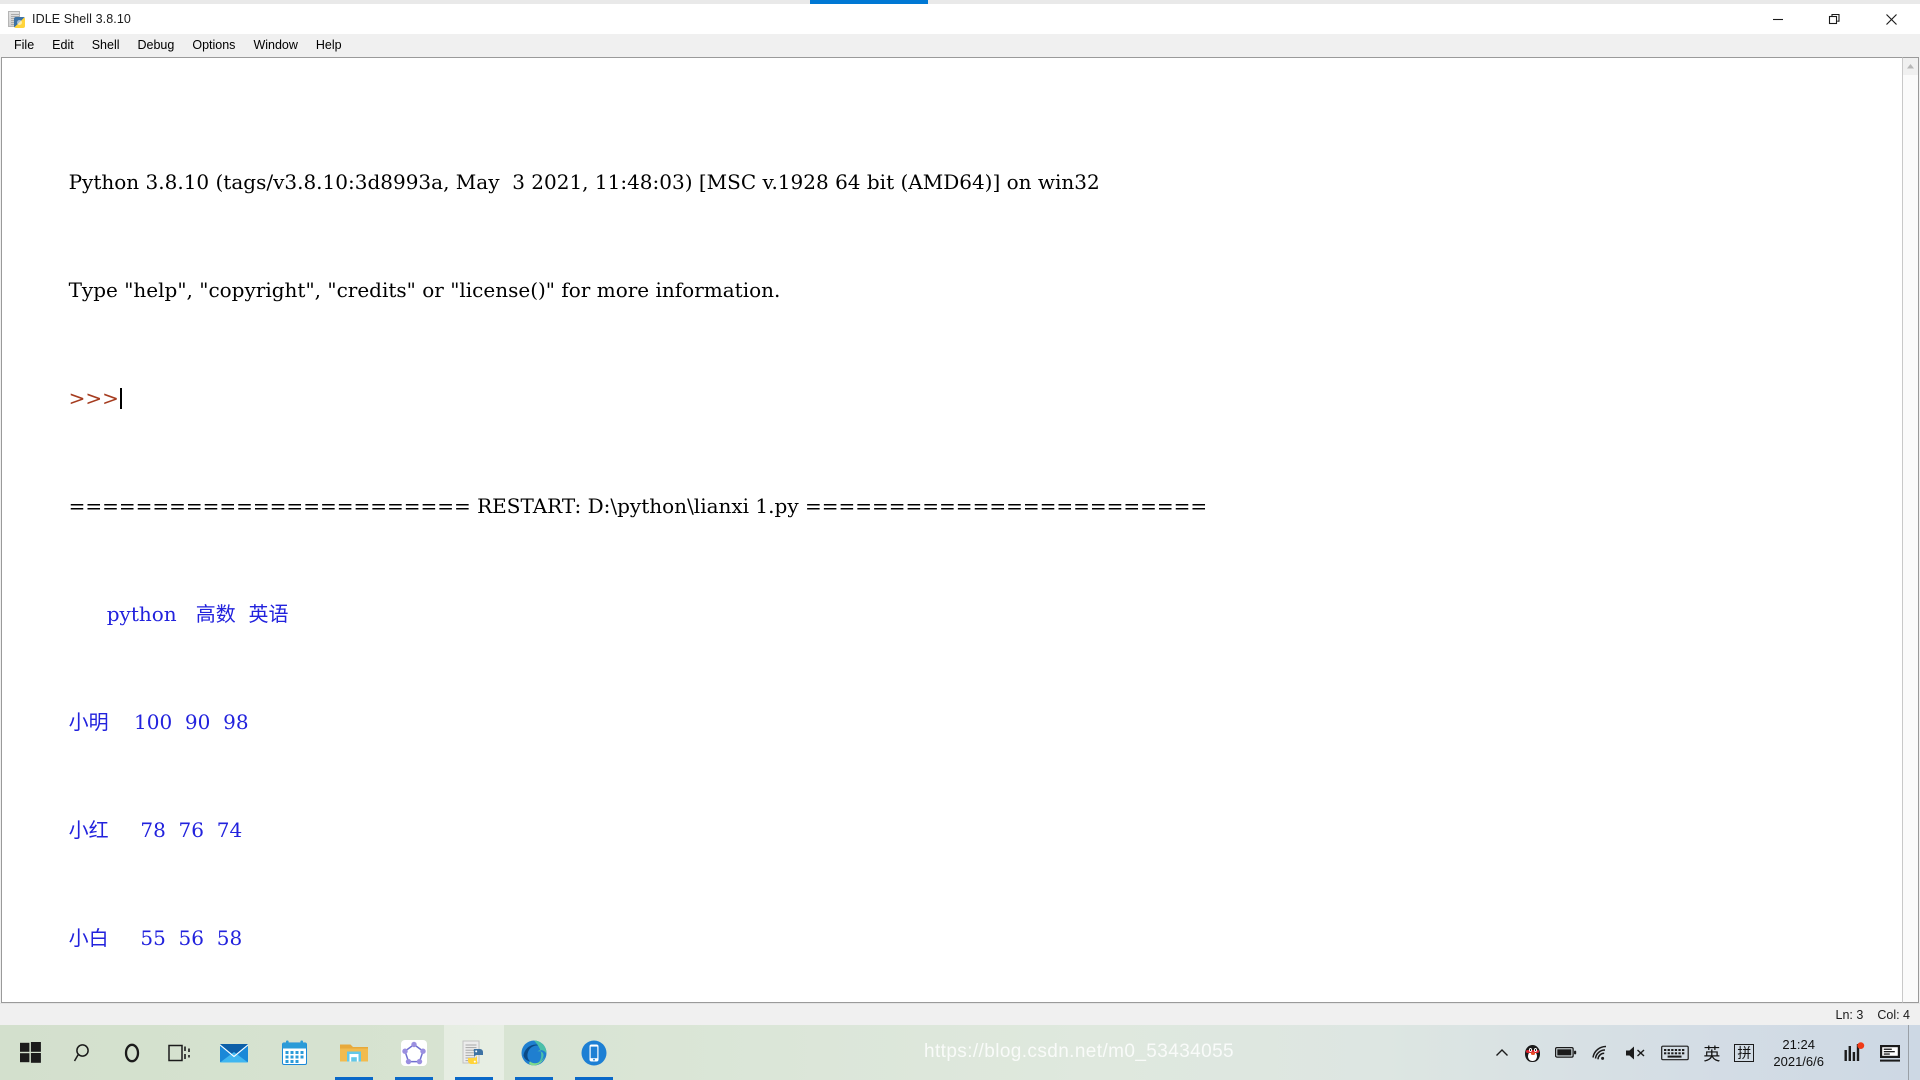  I want to click on cortana-icon, so click(132, 1052).